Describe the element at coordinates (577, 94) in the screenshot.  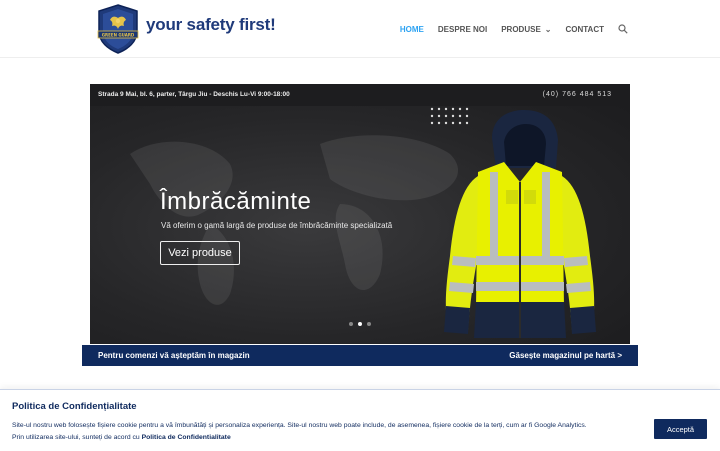
I see `store-phone: (40) 766 484 513` at that location.